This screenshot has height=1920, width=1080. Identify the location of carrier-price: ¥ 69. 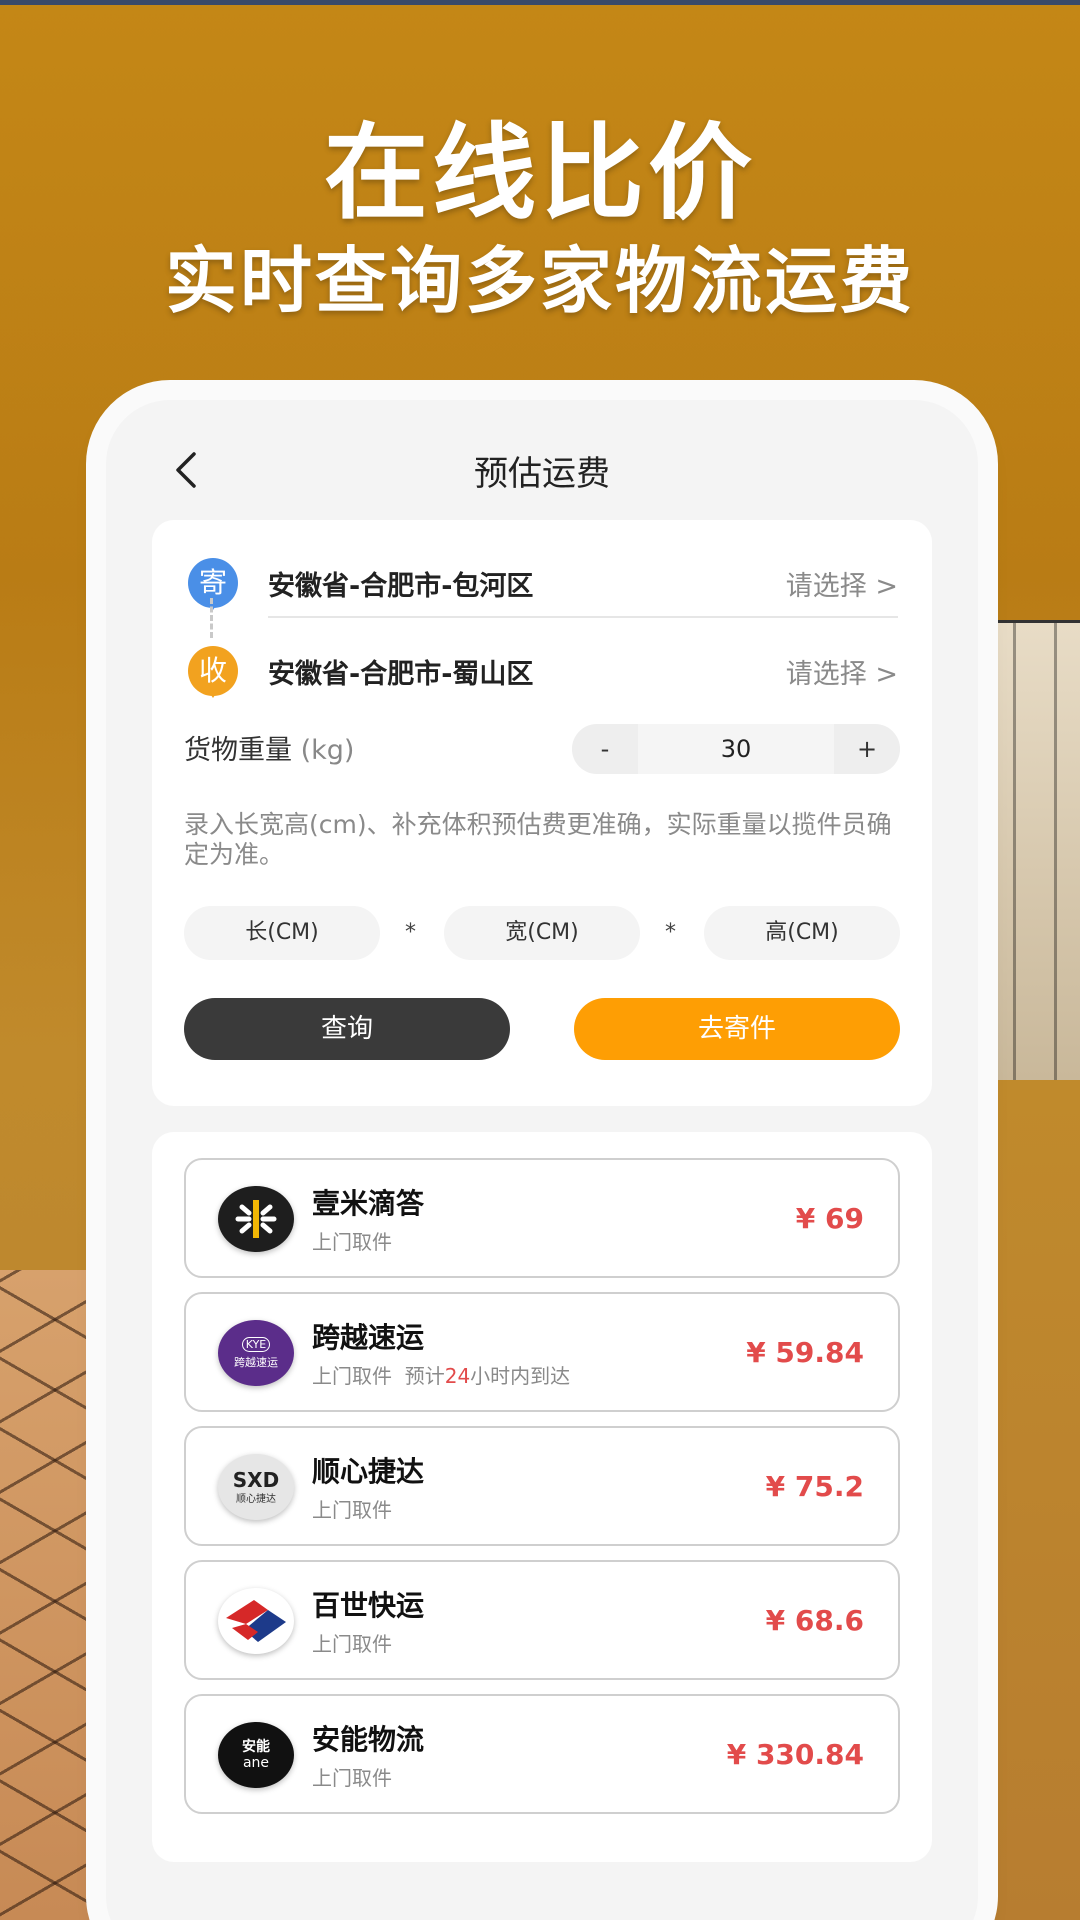
(829, 1218).